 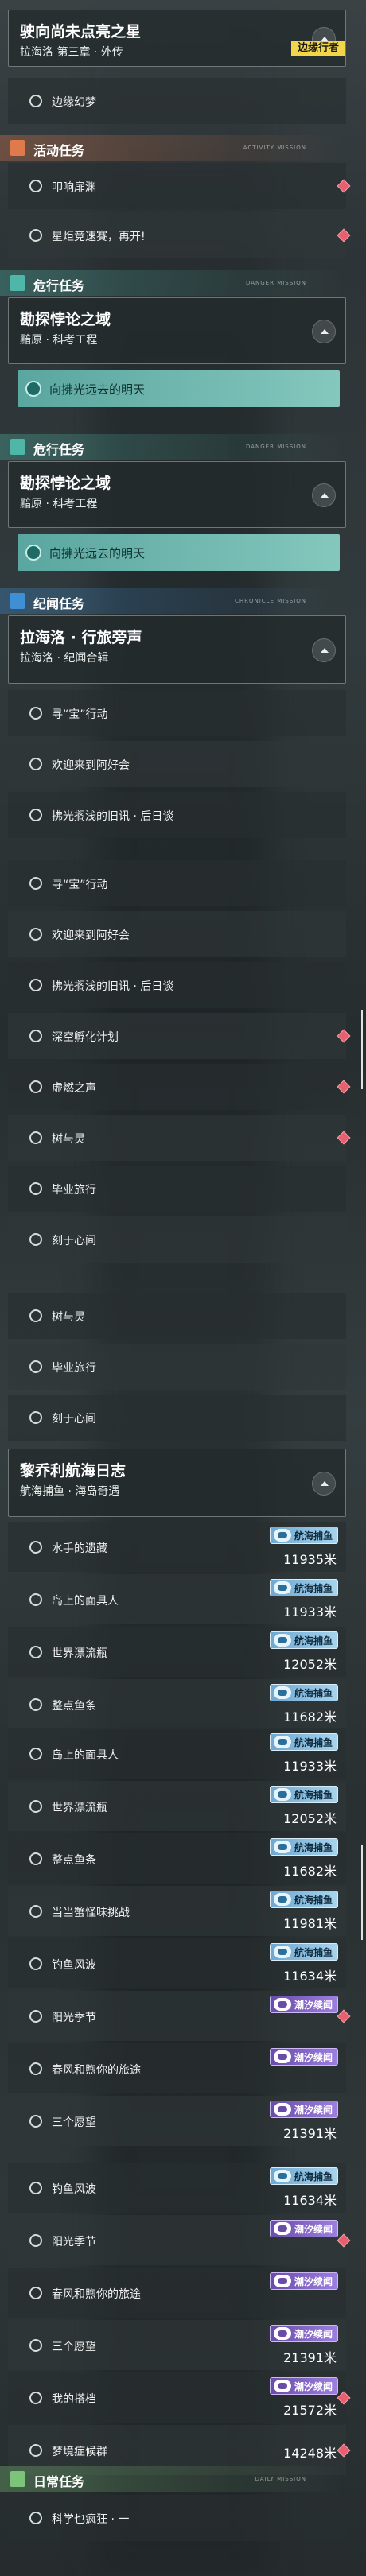 I want to click on task-label: 世界漂流瓶, so click(x=79, y=1808).